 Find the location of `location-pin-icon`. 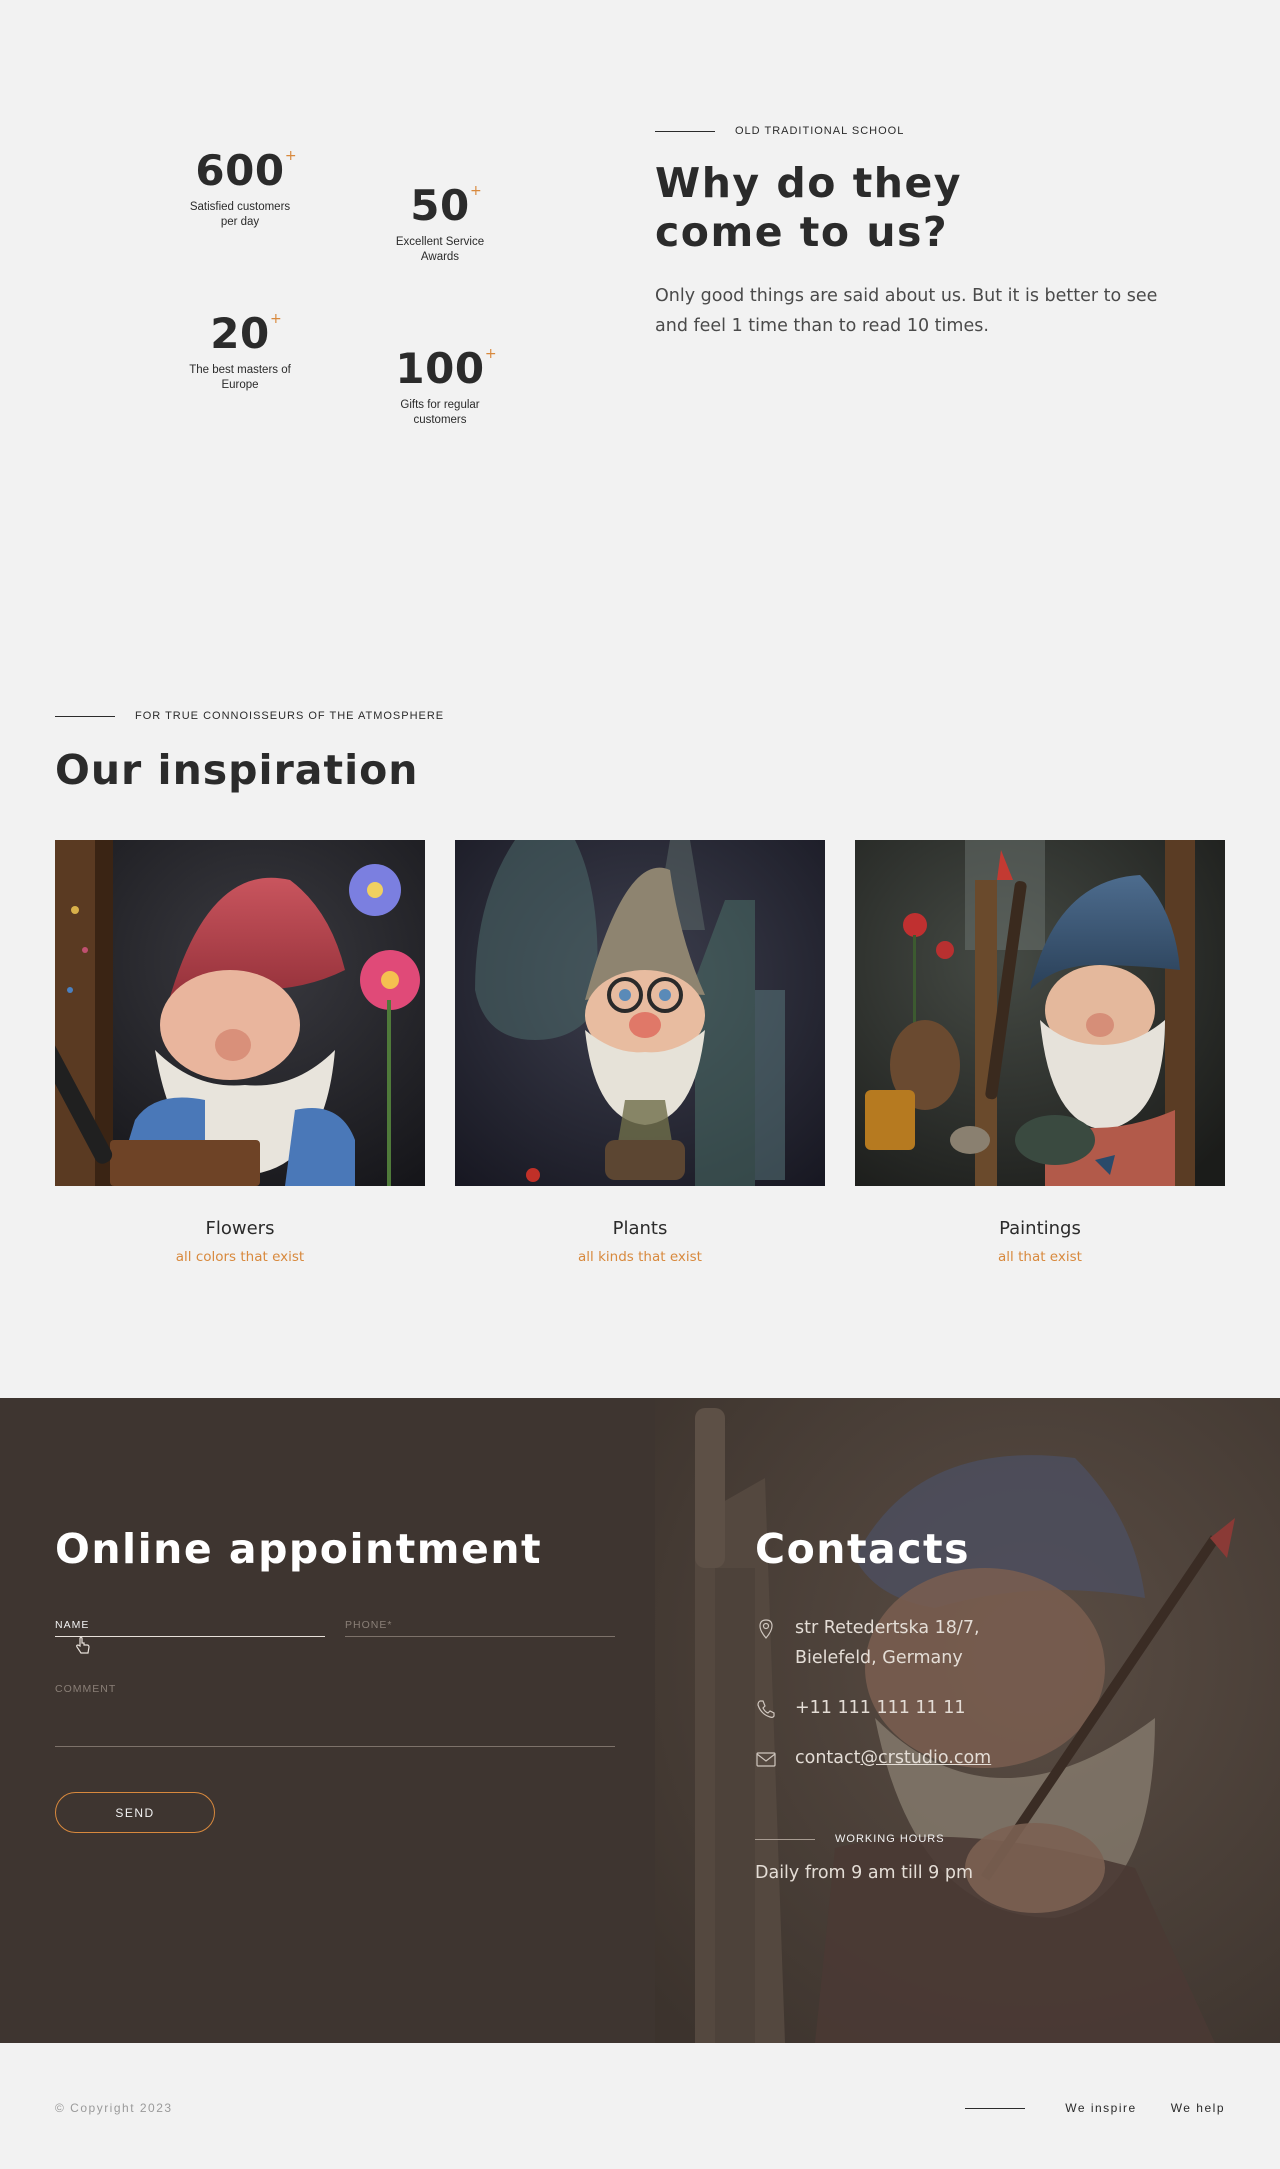

location-pin-icon is located at coordinates (766, 1629).